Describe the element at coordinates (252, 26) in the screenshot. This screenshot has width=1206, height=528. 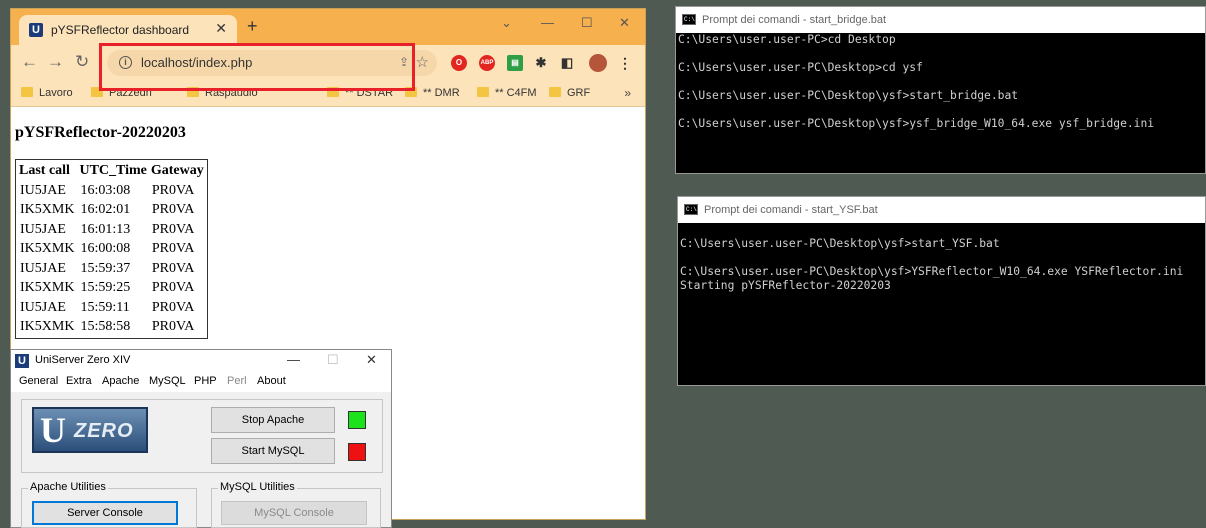
I see `new-tab-button: +` at that location.